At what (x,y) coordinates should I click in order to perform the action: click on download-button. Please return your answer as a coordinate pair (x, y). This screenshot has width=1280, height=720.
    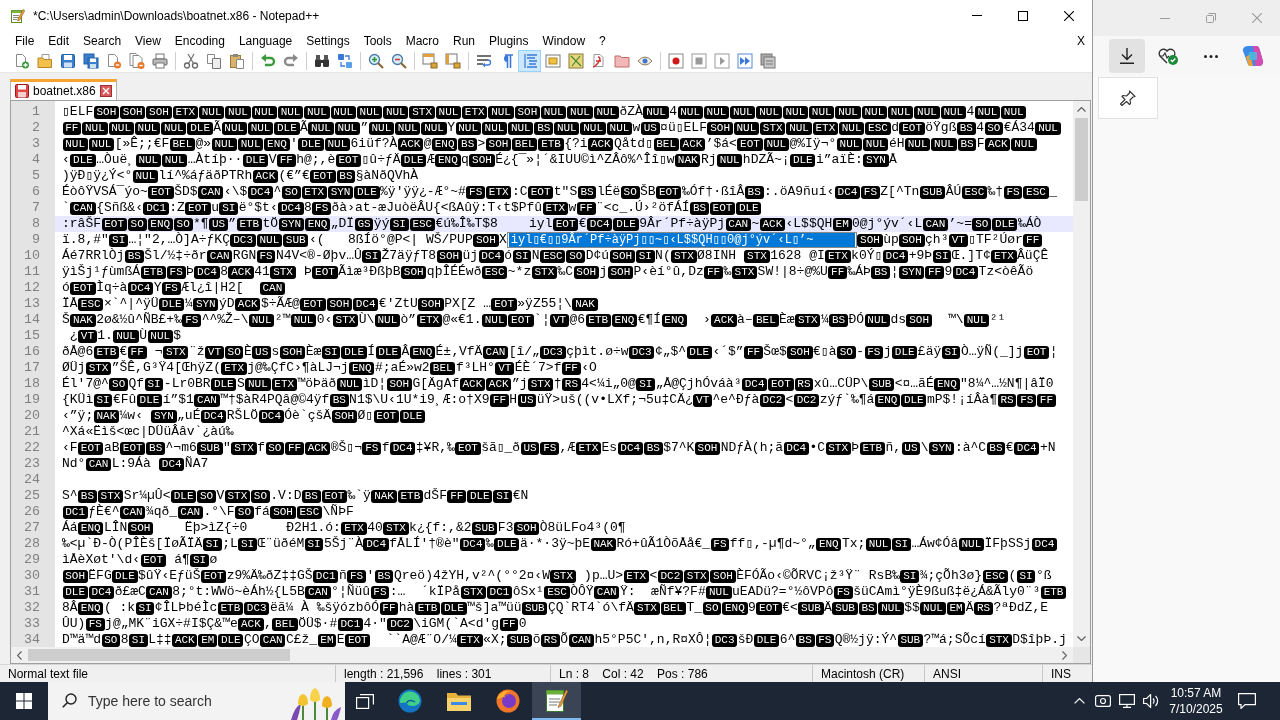
    Looking at the image, I should click on (1127, 56).